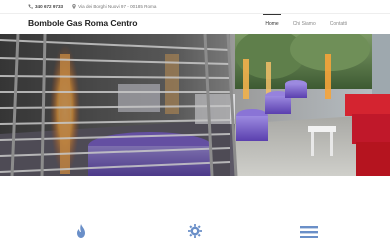 Image resolution: width=390 pixels, height=240 pixels. I want to click on feature-flame, so click(81, 232).